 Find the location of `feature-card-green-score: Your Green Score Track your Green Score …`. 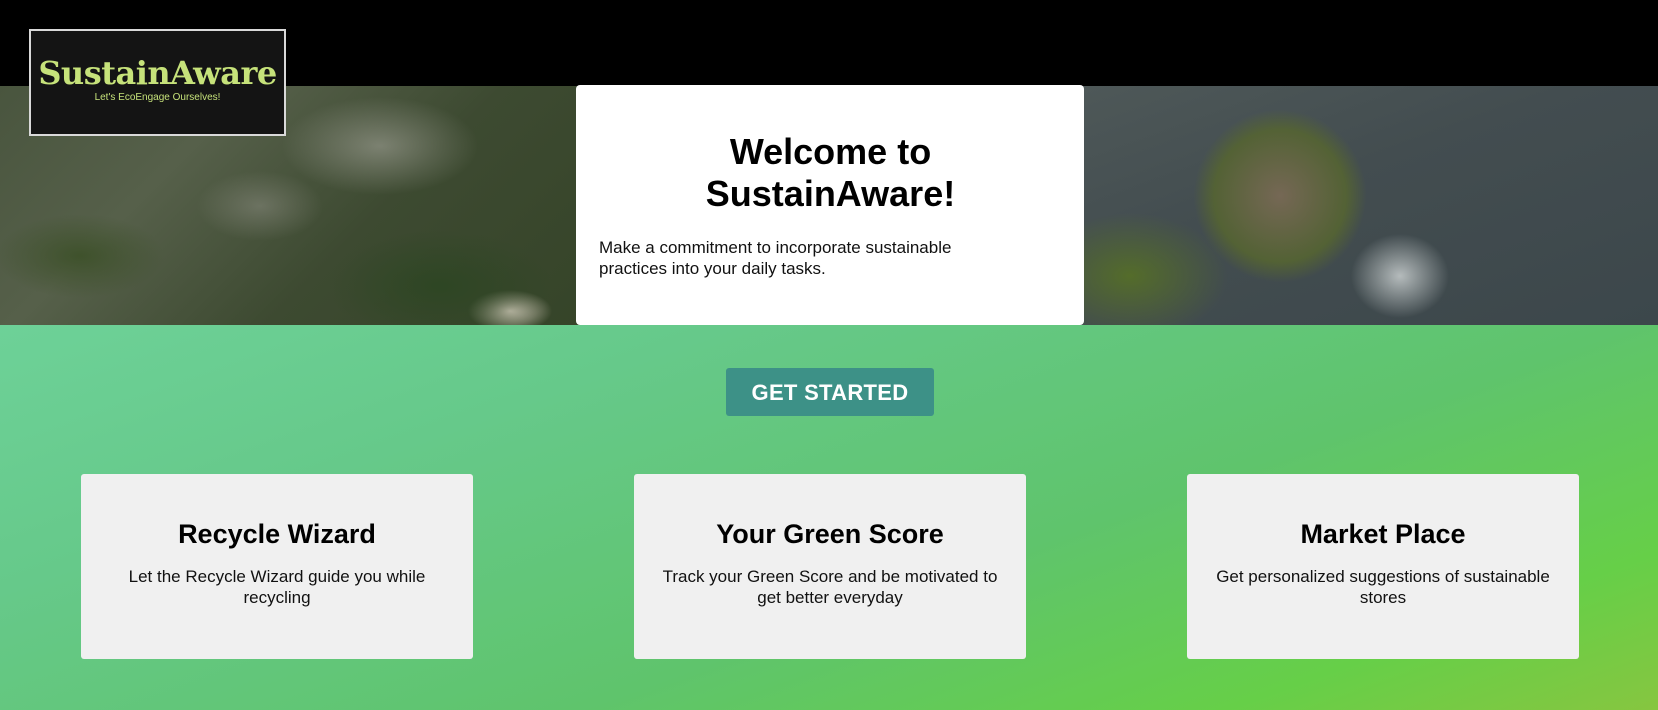

feature-card-green-score: Your Green Score Track your Green Score … is located at coordinates (830, 566).